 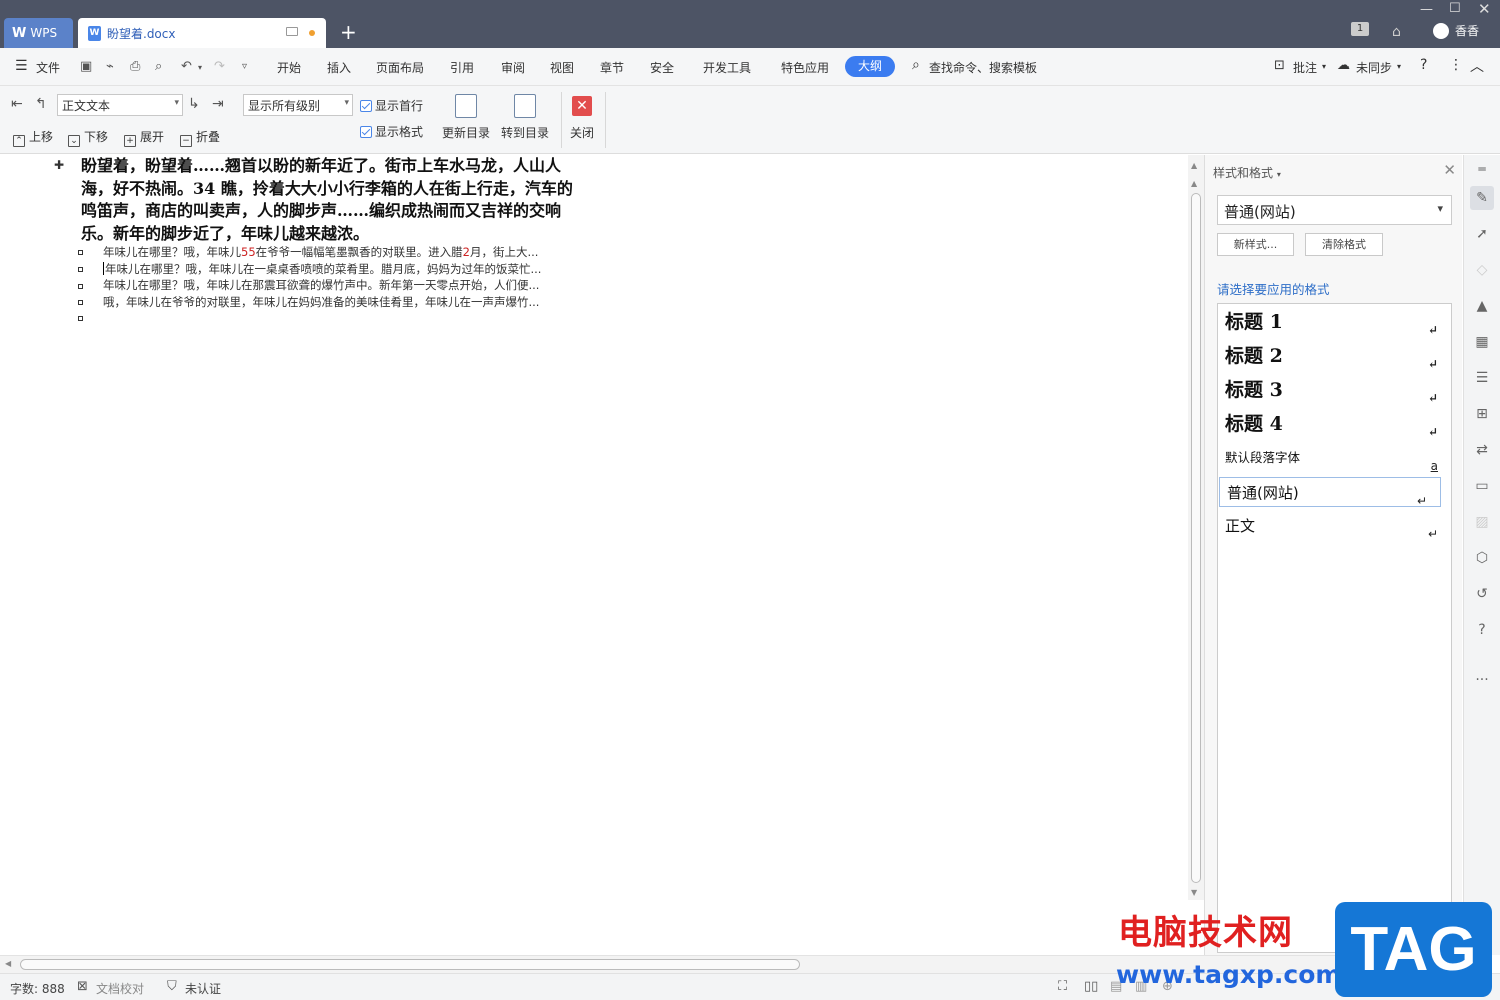 I want to click on move-up-button: ⌃ 上移, so click(x=33, y=137).